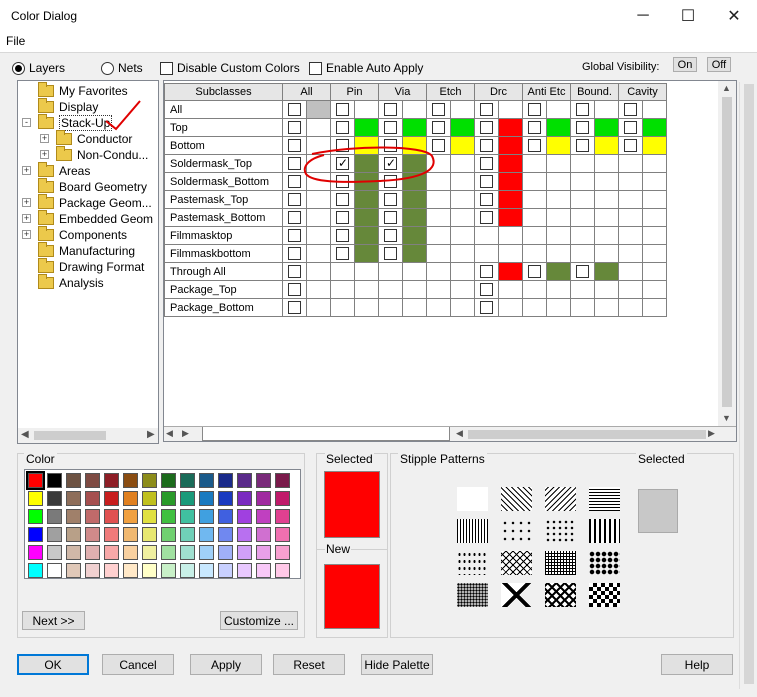 This screenshot has width=757, height=697. What do you see at coordinates (169, 433) in the screenshot?
I see `tab-left-icon: ◀` at bounding box center [169, 433].